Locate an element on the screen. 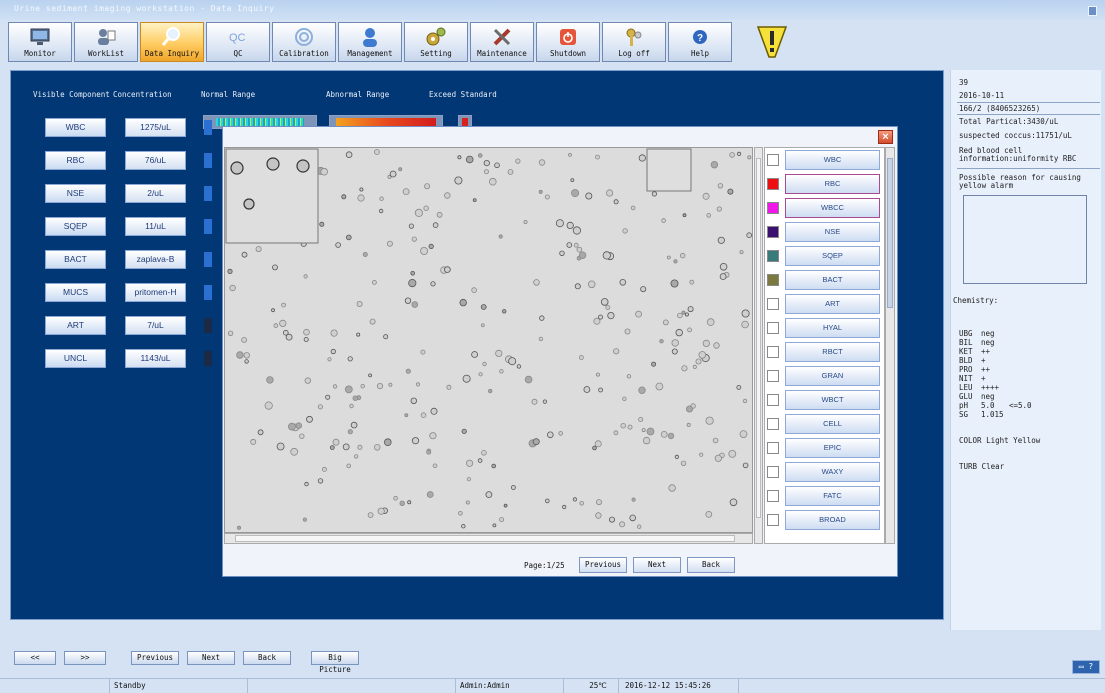  category-row: CELL is located at coordinates (824, 425).